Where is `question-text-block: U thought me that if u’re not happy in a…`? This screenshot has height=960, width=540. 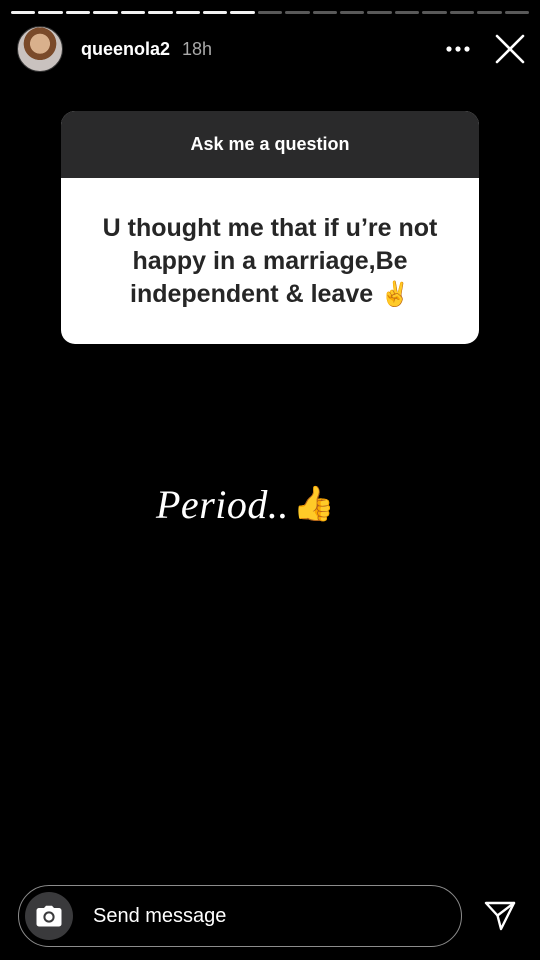 question-text-block: U thought me that if u’re not happy in a… is located at coordinates (270, 261).